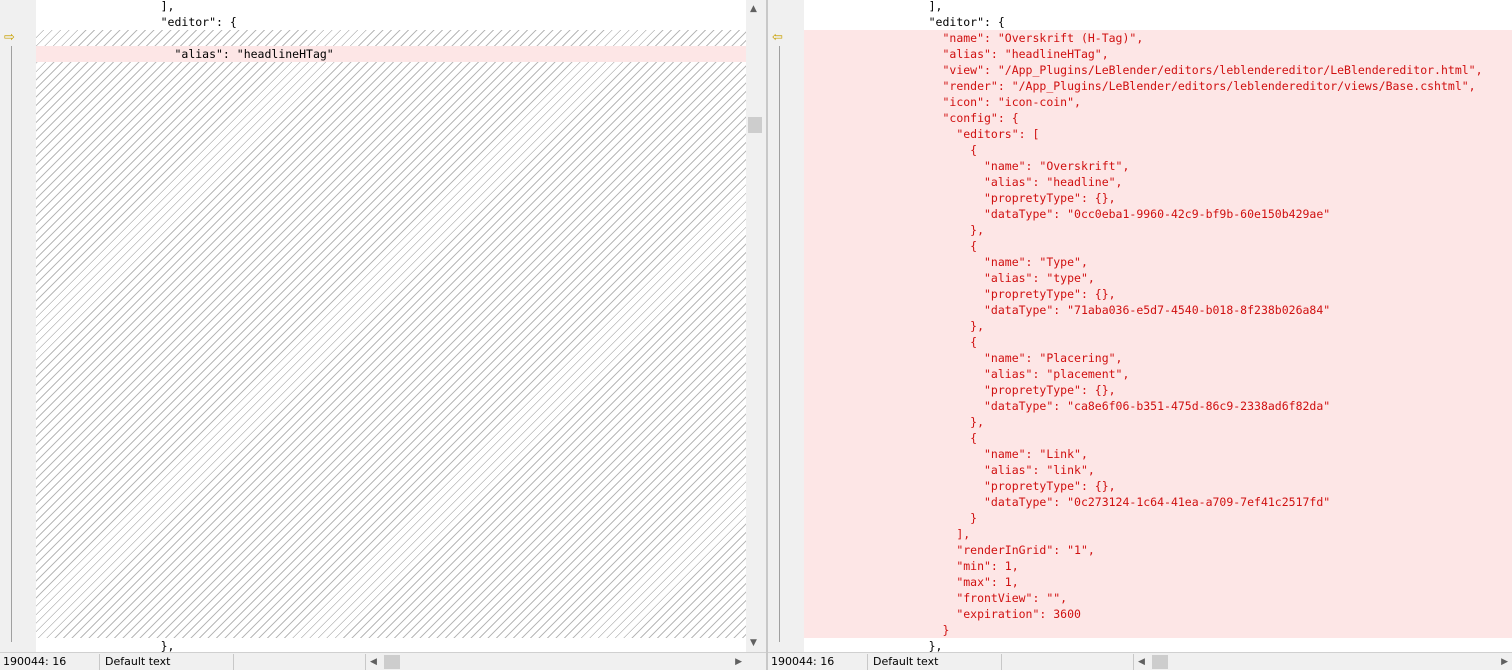 Image resolution: width=1512 pixels, height=670 pixels. I want to click on right-status-bar: 190044: 16 Default text ◀ ▶, so click(1140, 661).